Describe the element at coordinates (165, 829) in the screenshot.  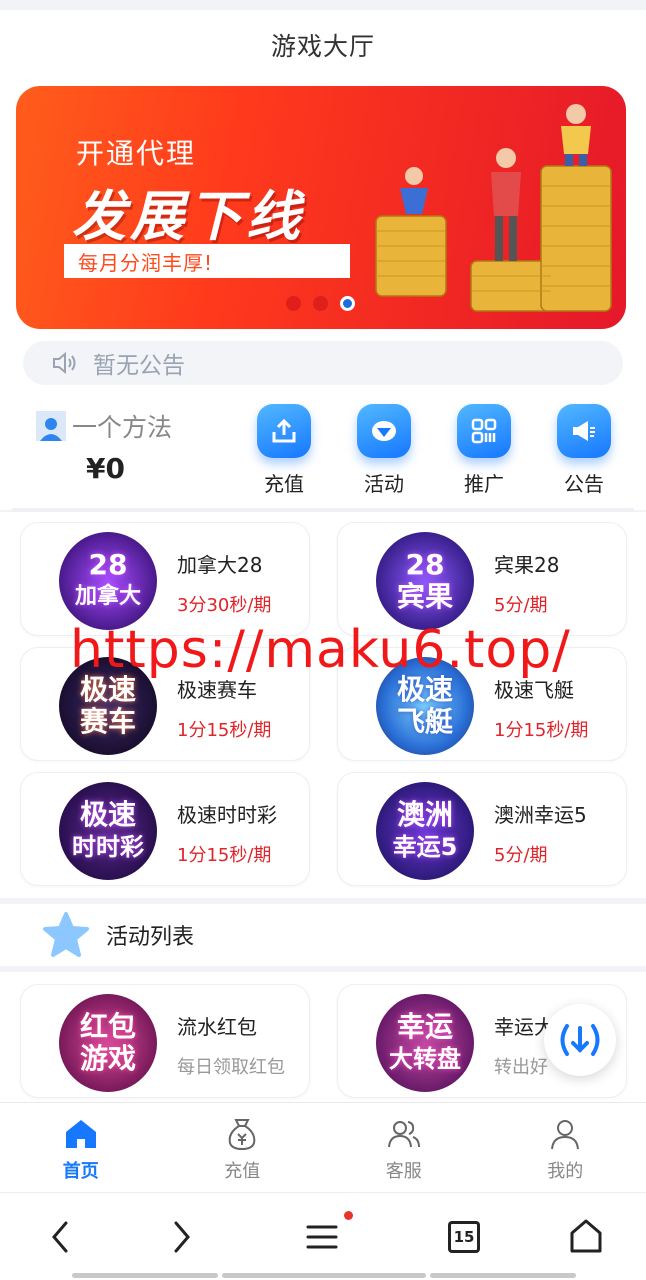
I see `game-card: 极速 时时彩 极速时时彩 1分15秒/期` at that location.